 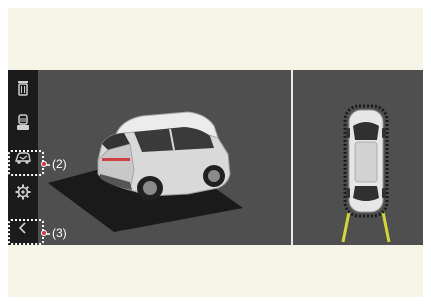 I want to click on callout-label-2: (2), so click(x=59, y=164).